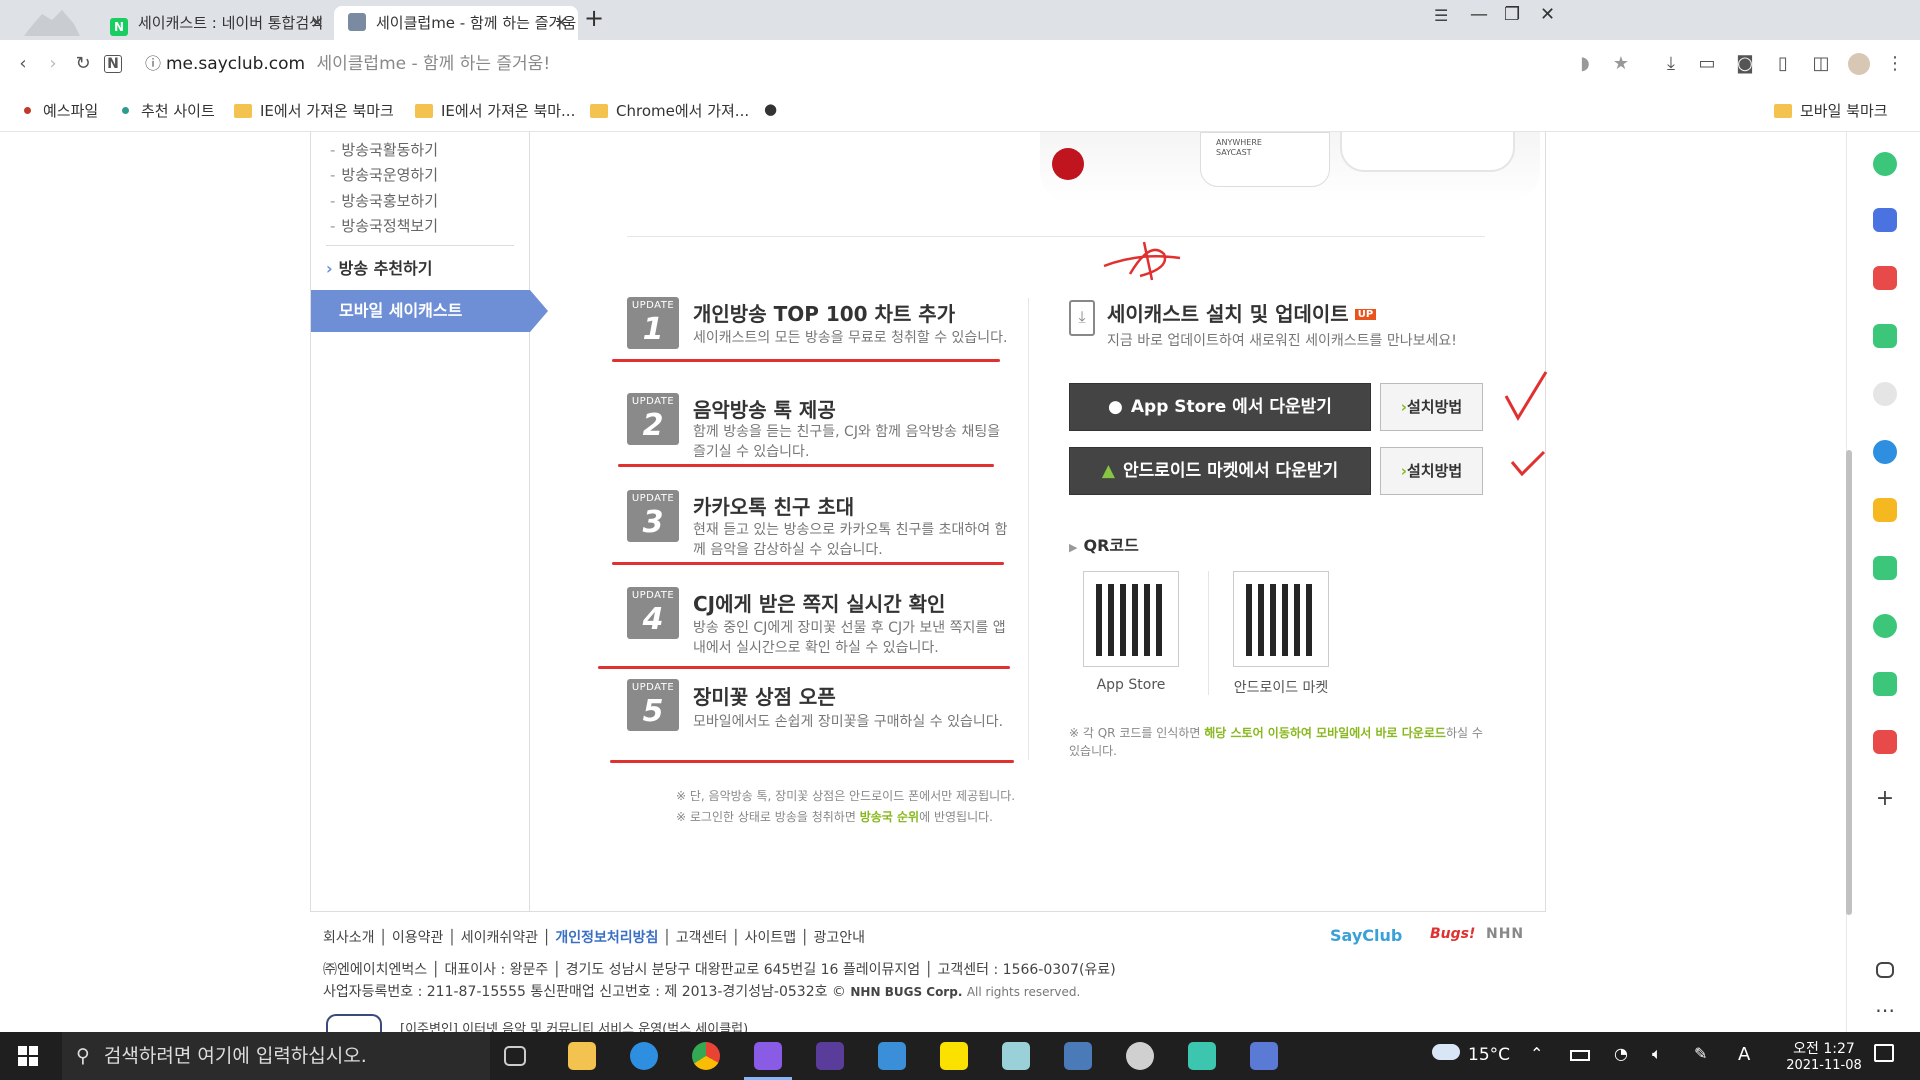 Image resolution: width=1920 pixels, height=1080 pixels. Describe the element at coordinates (1700, 1053) in the screenshot. I see `pen-icon: ✎` at that location.